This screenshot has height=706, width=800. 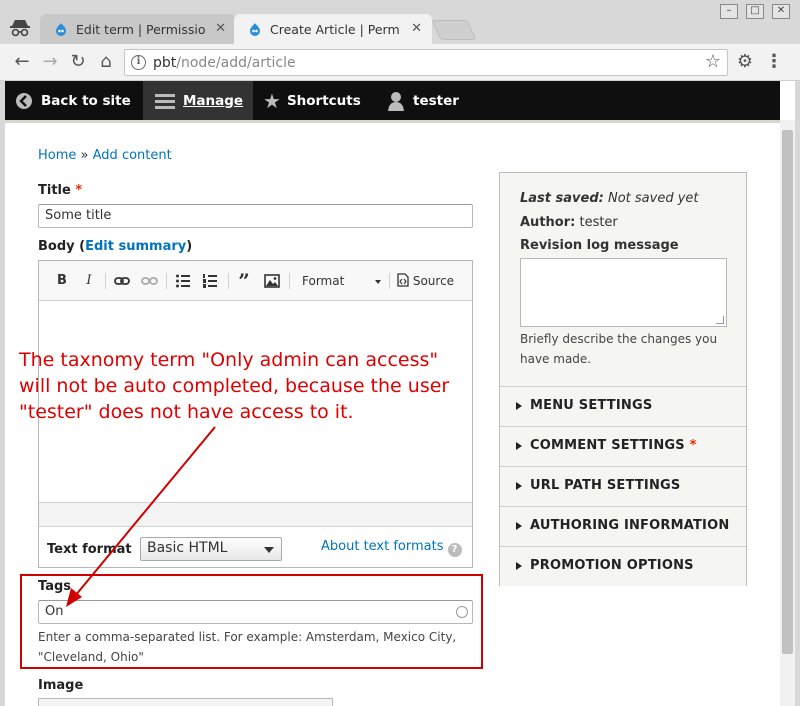 I want to click on editor-status-bar, so click(x=255, y=514).